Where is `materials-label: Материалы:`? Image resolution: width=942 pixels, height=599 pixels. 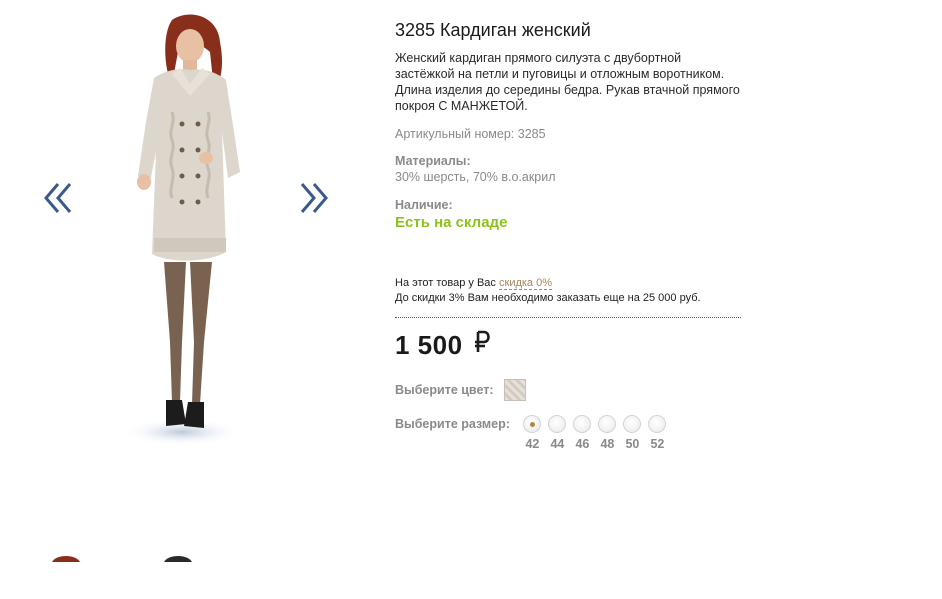
materials-label: Материалы: is located at coordinates (433, 161).